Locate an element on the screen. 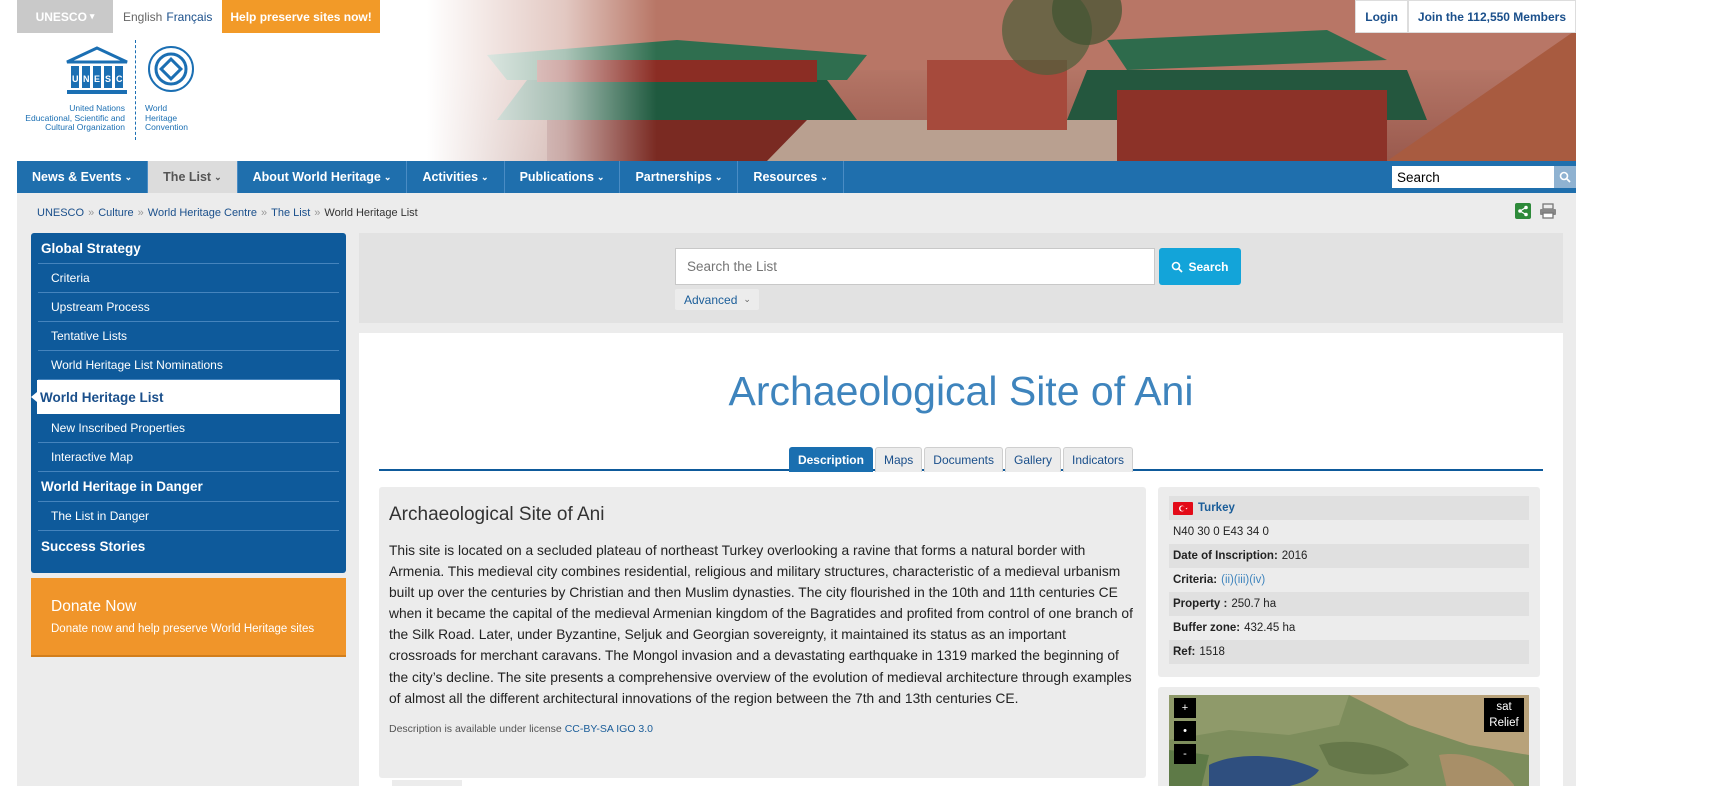 The width and height of the screenshot is (1736, 786). print-icon is located at coordinates (1548, 211).